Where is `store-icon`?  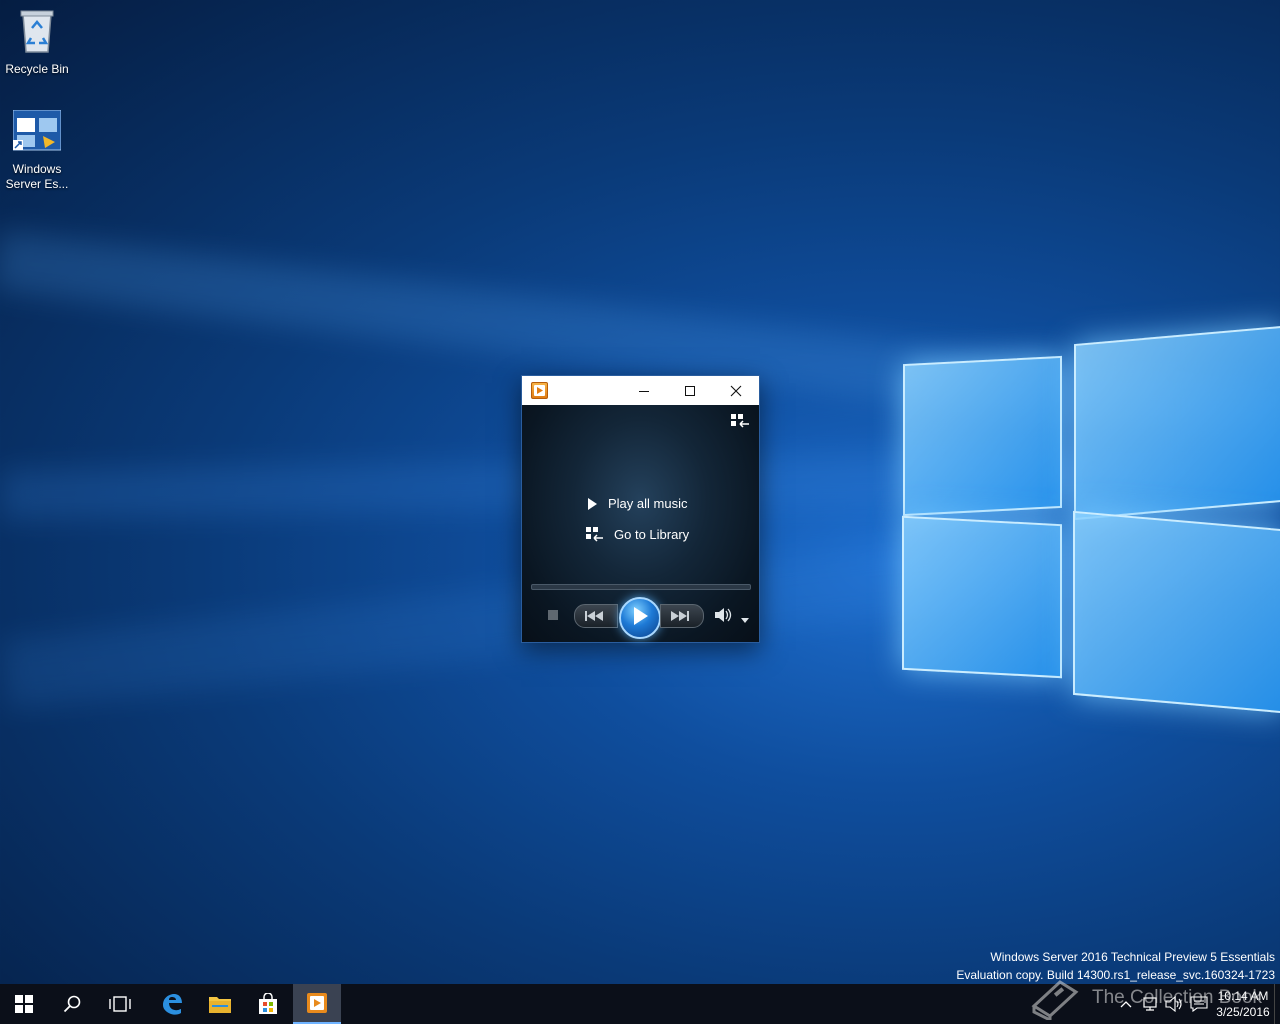 store-icon is located at coordinates (268, 1003).